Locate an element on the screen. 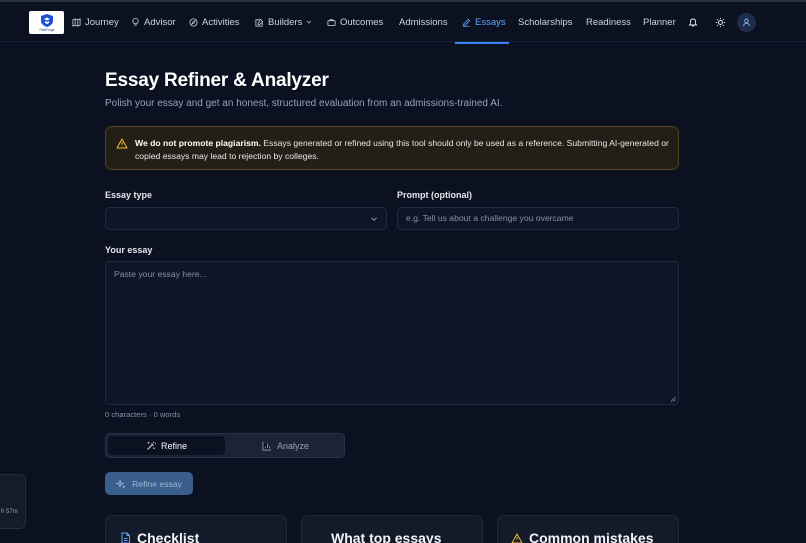  top-essays-title-text: What top essays is located at coordinates (386, 536).